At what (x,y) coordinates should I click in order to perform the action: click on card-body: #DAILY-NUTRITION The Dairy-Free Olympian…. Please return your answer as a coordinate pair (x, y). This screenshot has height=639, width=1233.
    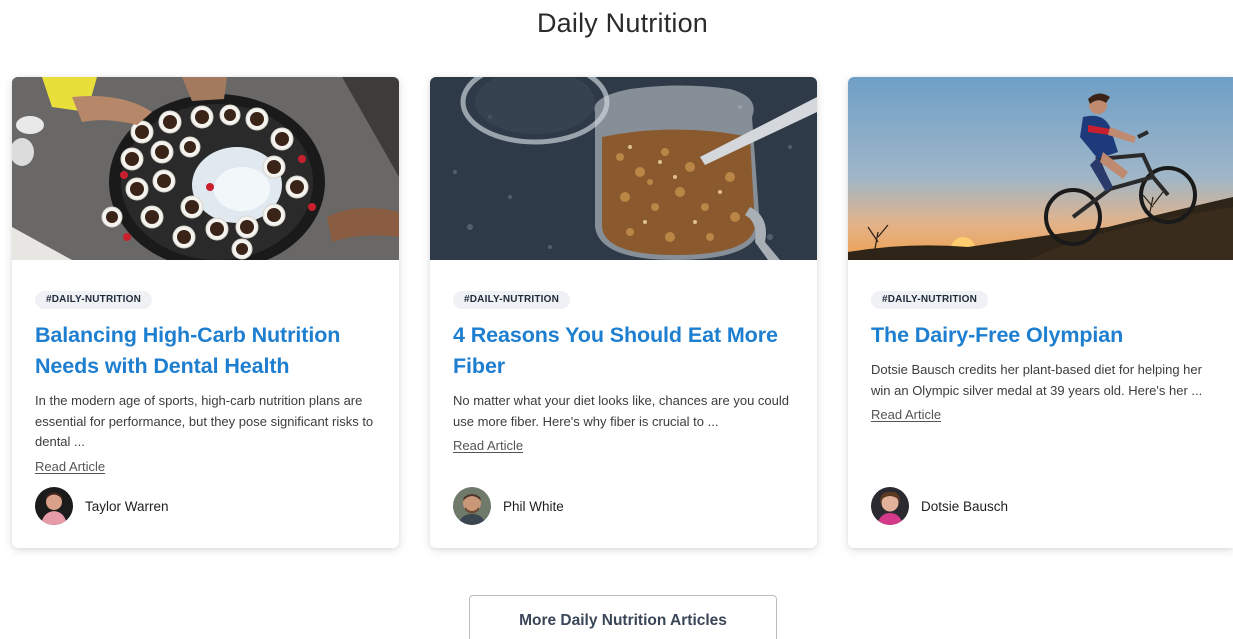
    Looking at the image, I should click on (1040, 404).